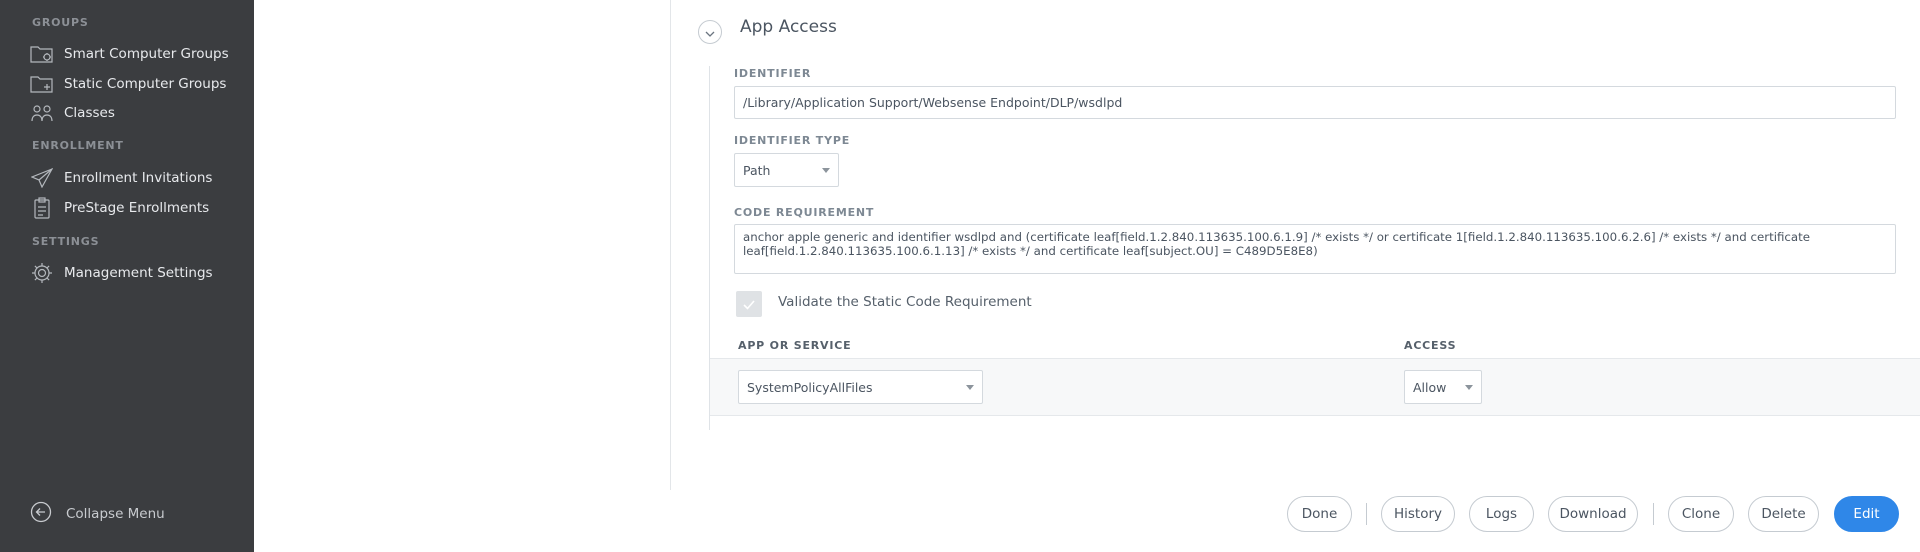 This screenshot has width=1920, height=552. What do you see at coordinates (1430, 345) in the screenshot?
I see `column-header-access: ACCESS` at bounding box center [1430, 345].